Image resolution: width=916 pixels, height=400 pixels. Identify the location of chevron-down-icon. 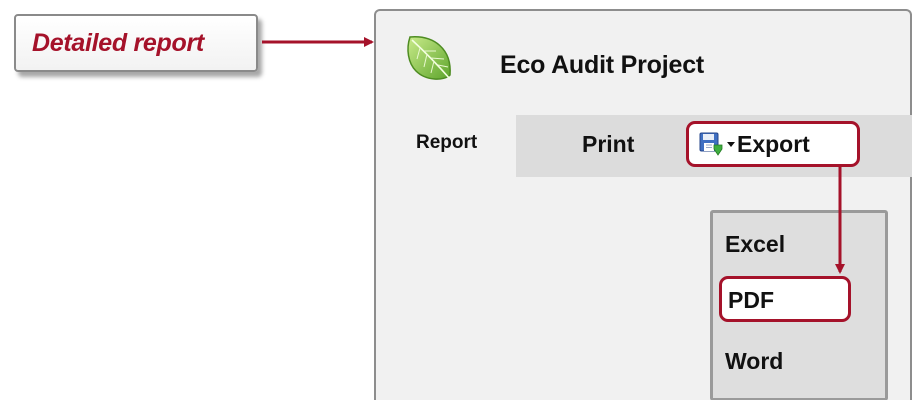
(731, 144).